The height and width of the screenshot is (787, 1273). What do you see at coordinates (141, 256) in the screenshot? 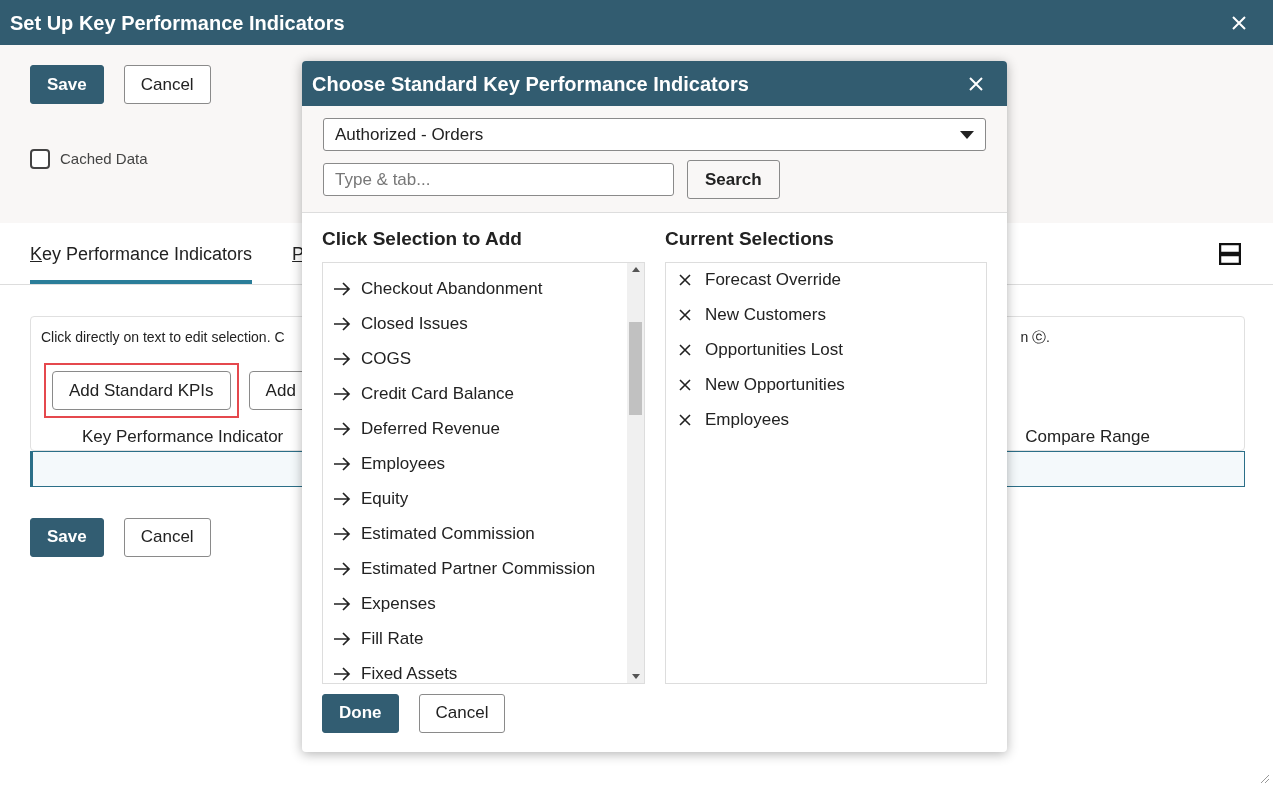
I see `tab: Key Performance Indicators` at bounding box center [141, 256].